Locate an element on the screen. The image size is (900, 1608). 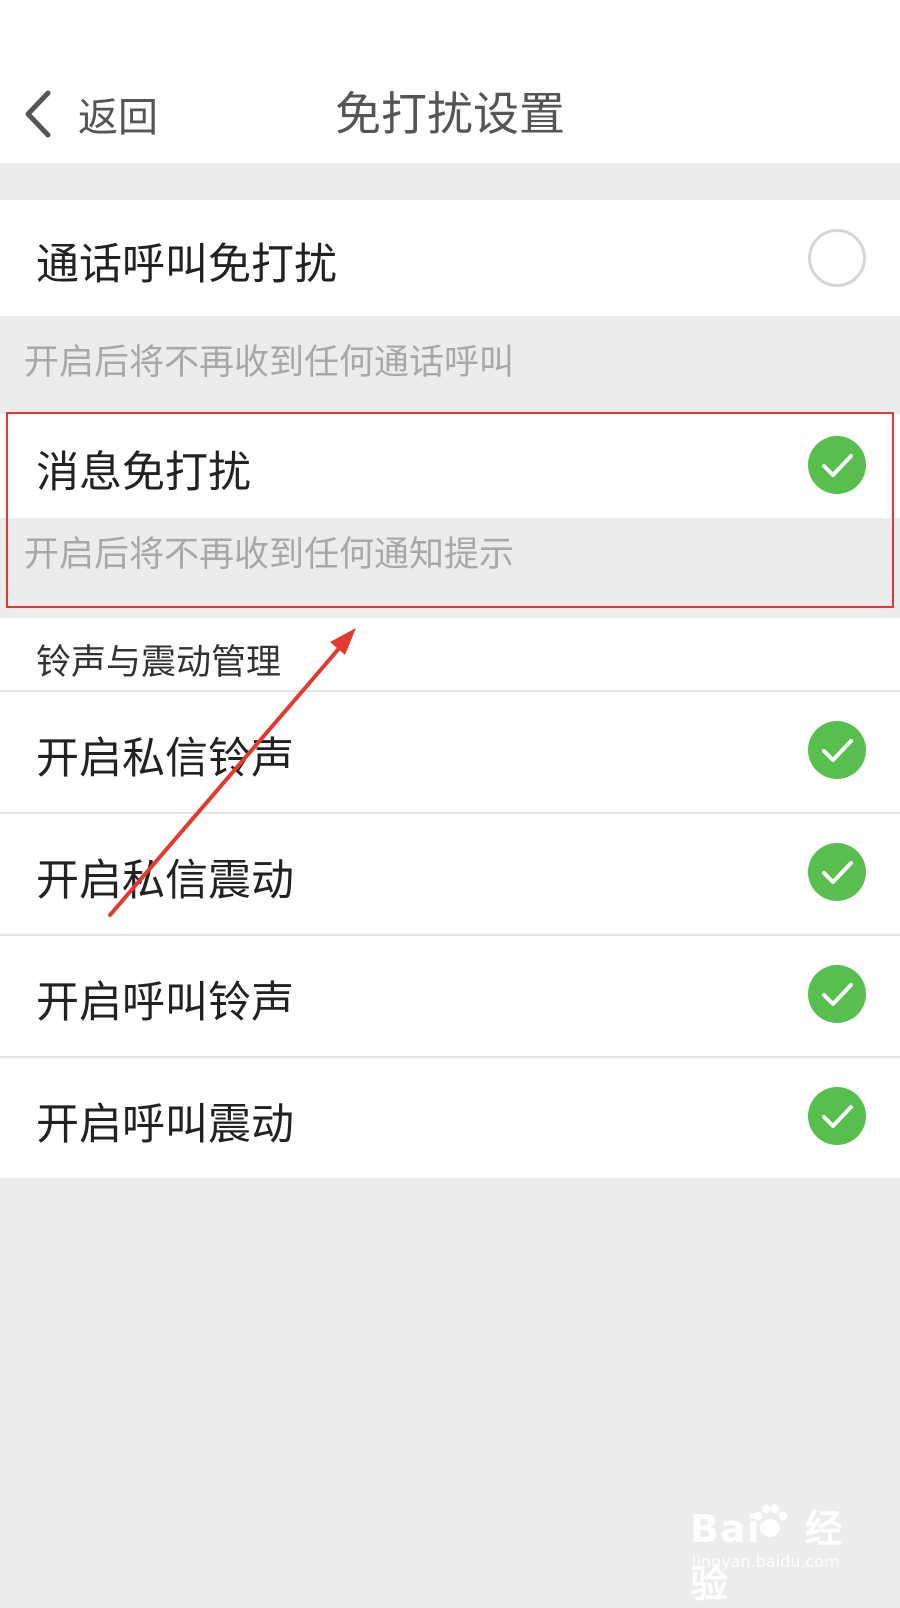
watermark-url: jingyan.baidu.com is located at coordinates (766, 1561).